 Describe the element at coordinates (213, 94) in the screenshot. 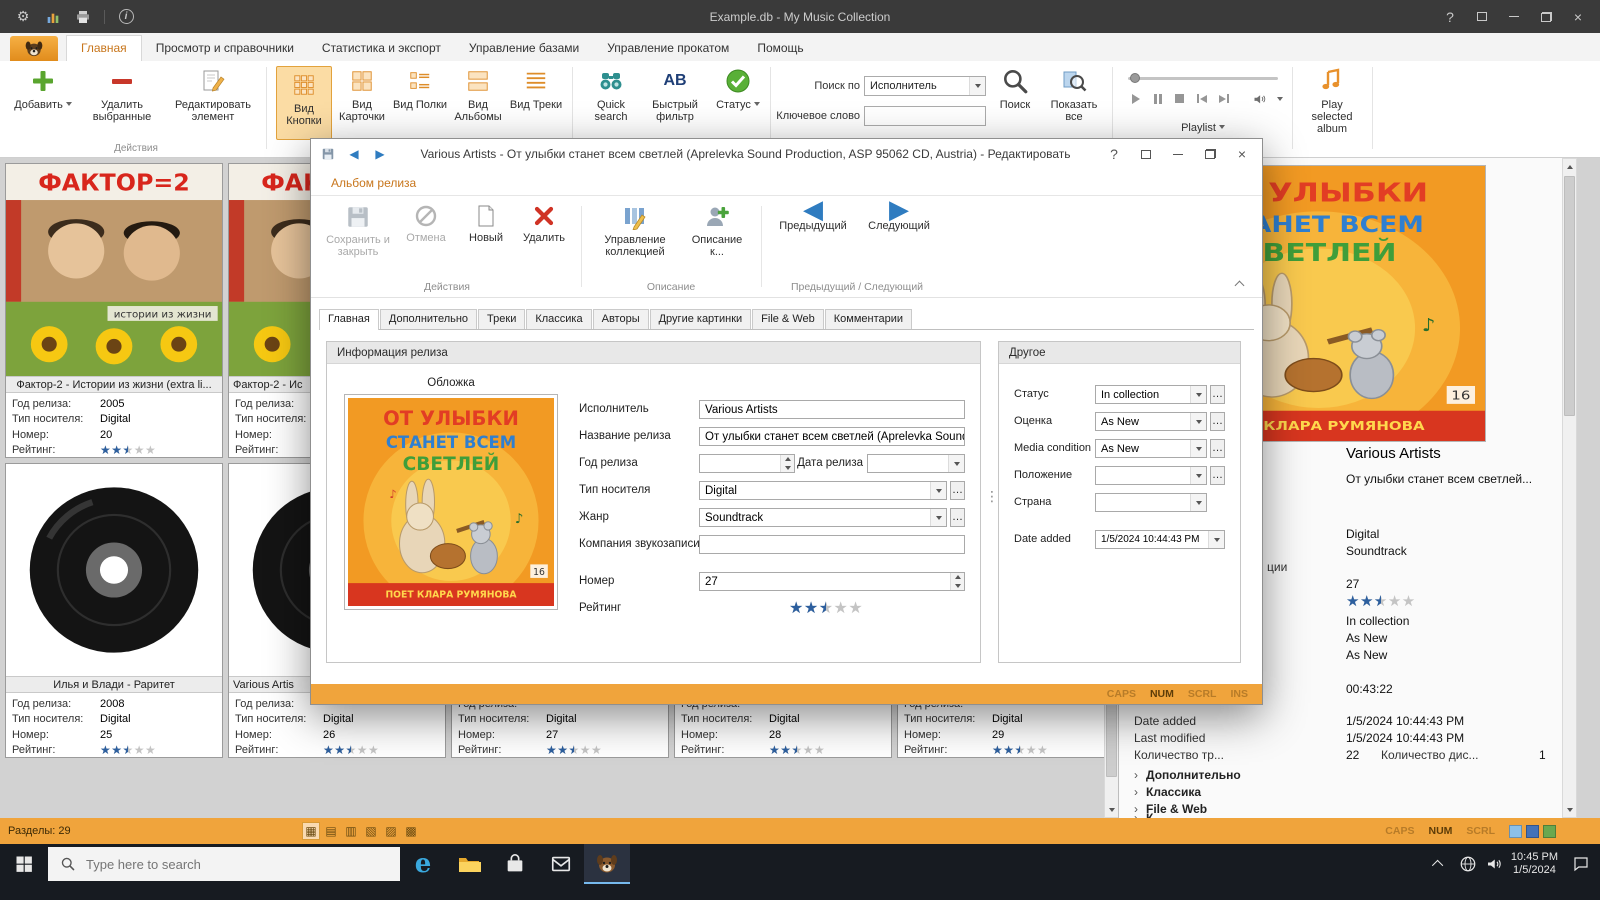

I see `edit-item-button: Редактировать элемент` at that location.